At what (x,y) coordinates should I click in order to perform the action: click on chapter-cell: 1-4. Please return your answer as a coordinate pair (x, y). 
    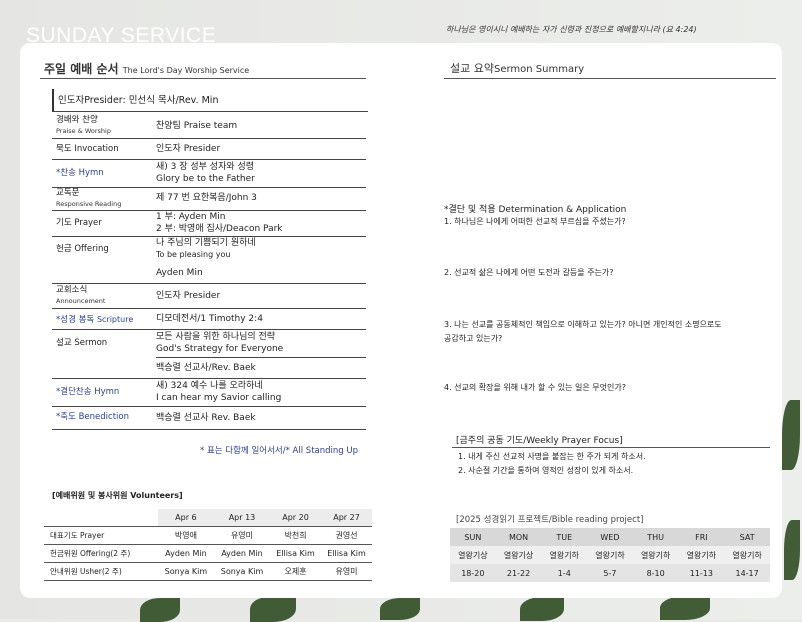
    Looking at the image, I should click on (564, 573).